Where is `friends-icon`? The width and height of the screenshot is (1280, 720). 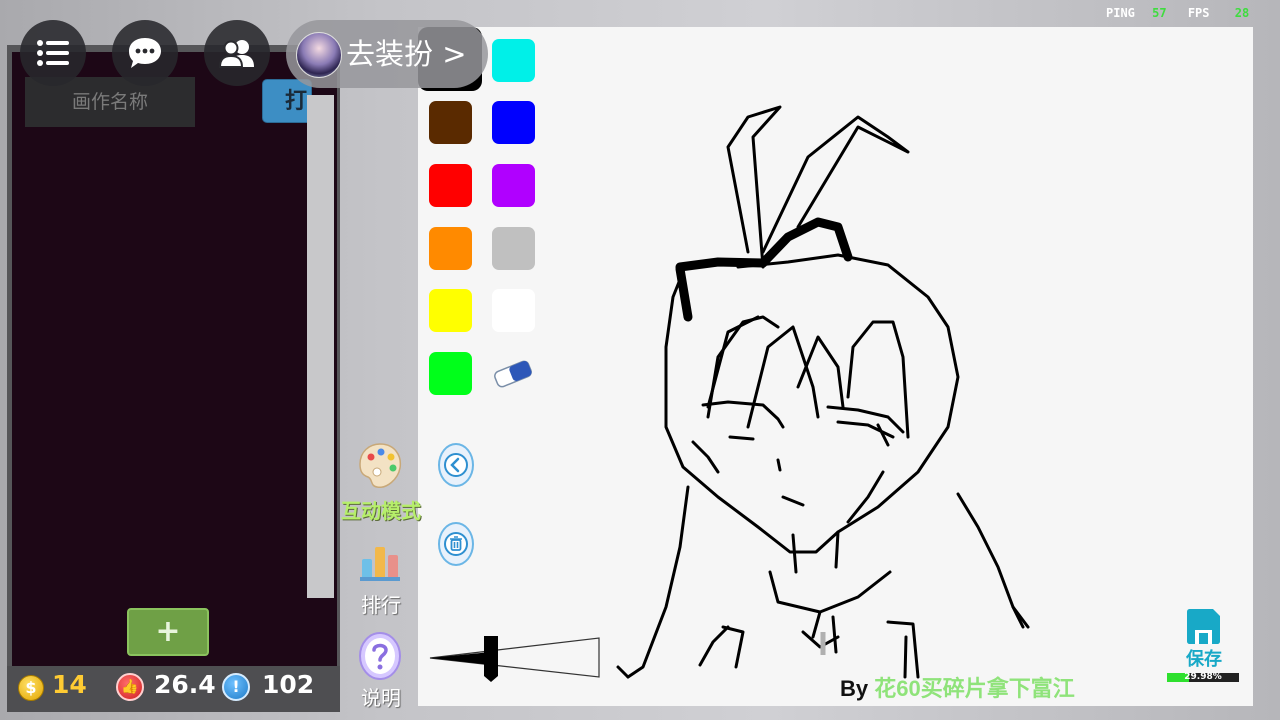 friends-icon is located at coordinates (236, 54).